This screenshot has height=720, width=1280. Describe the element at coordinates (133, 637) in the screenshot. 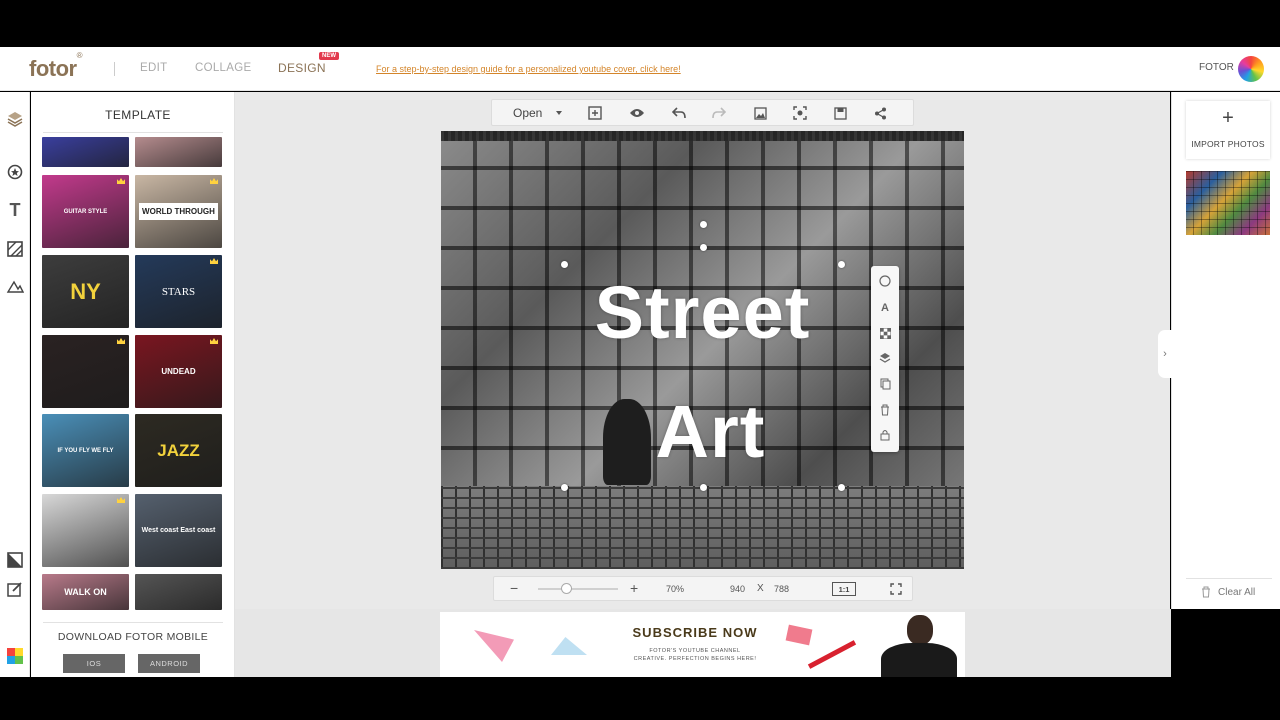

I see `download-mobile-label: DOWNLOAD FOTOR MOBILE` at that location.